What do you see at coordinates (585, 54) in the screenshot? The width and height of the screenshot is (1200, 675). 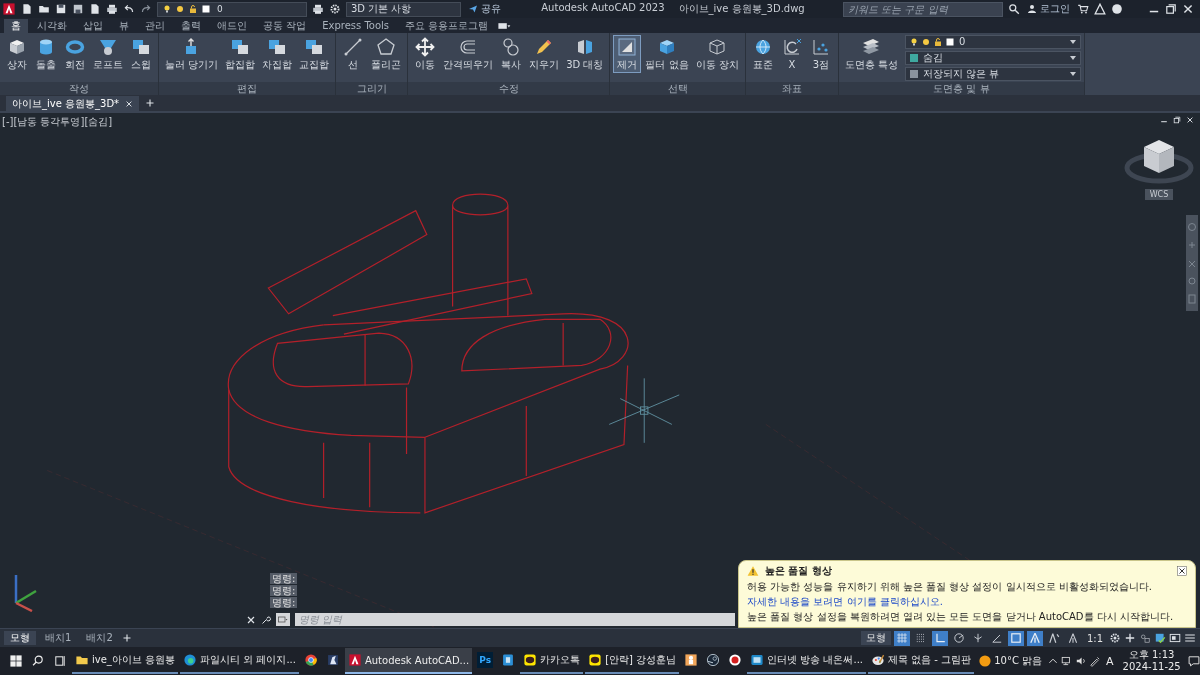 I see `ribbon-tool-button: 3D 대칭` at bounding box center [585, 54].